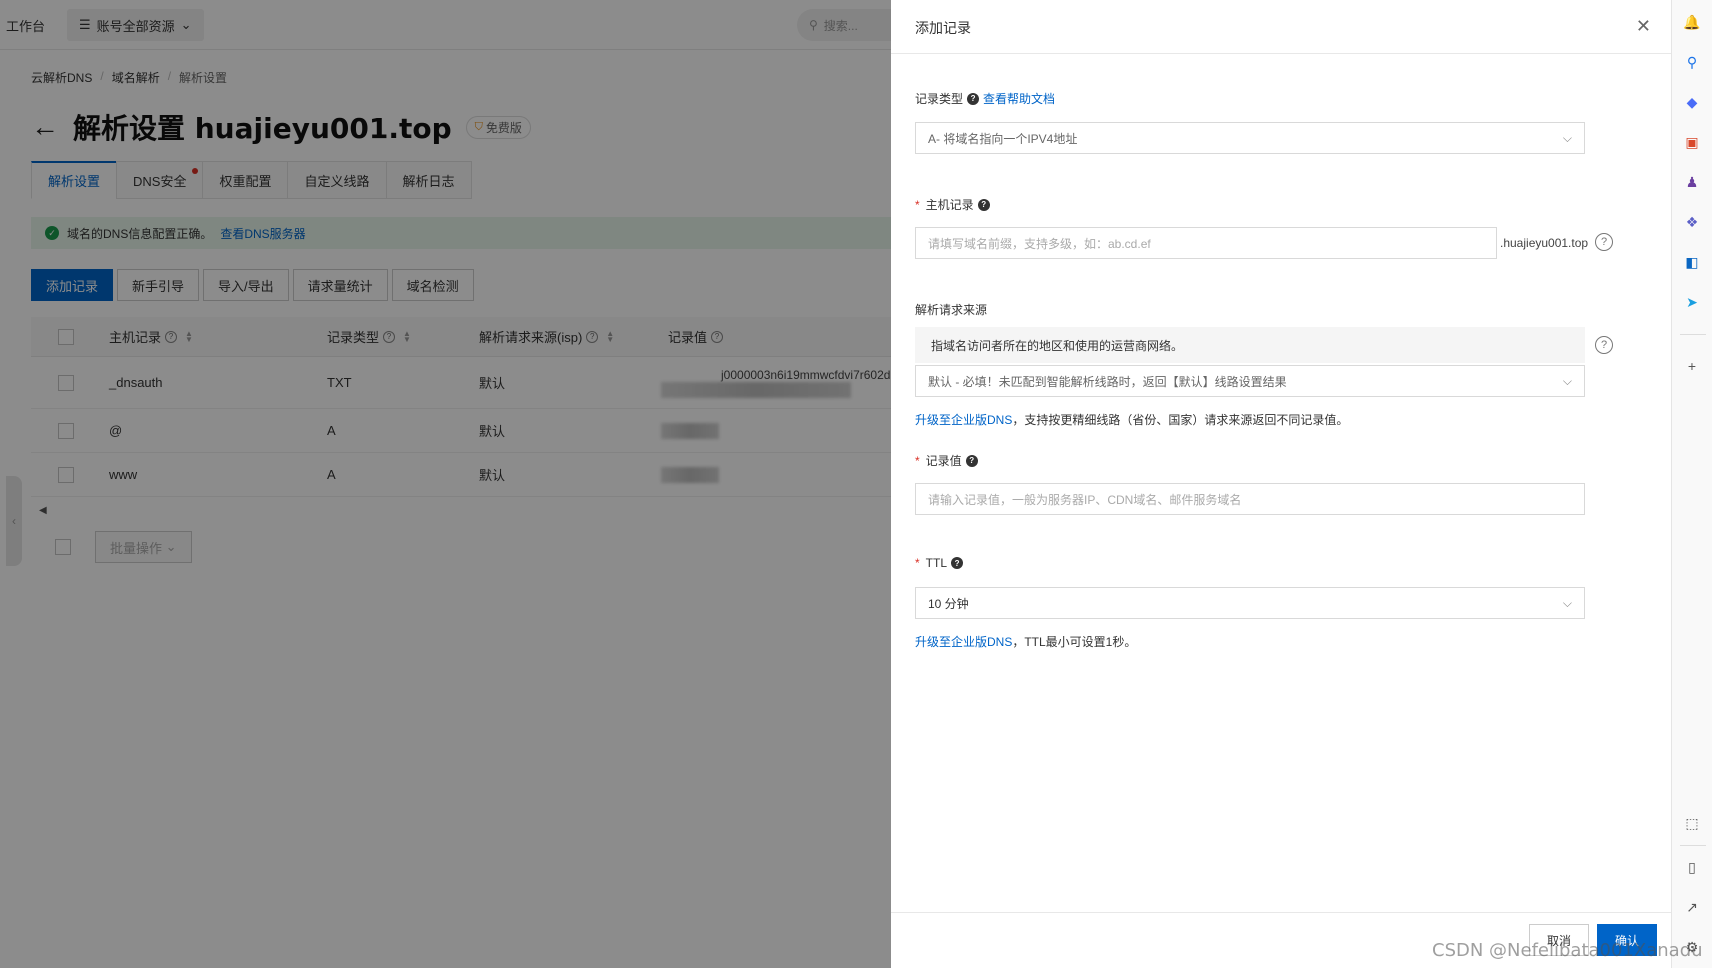 Image resolution: width=1712 pixels, height=968 pixels. I want to click on request-source-label-text: 解析请求来源, so click(951, 310).